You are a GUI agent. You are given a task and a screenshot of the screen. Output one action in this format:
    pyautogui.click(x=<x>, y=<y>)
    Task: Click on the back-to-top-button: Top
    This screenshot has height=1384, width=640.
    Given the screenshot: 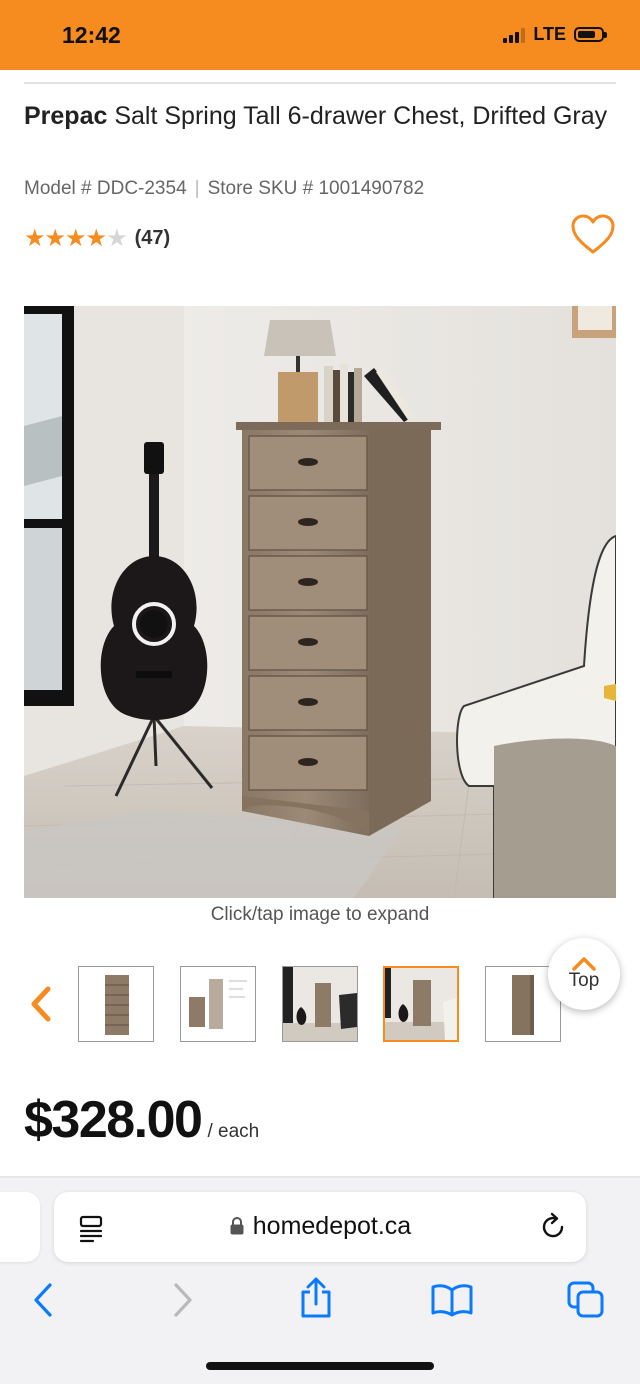 What is the action you would take?
    pyautogui.click(x=584, y=974)
    